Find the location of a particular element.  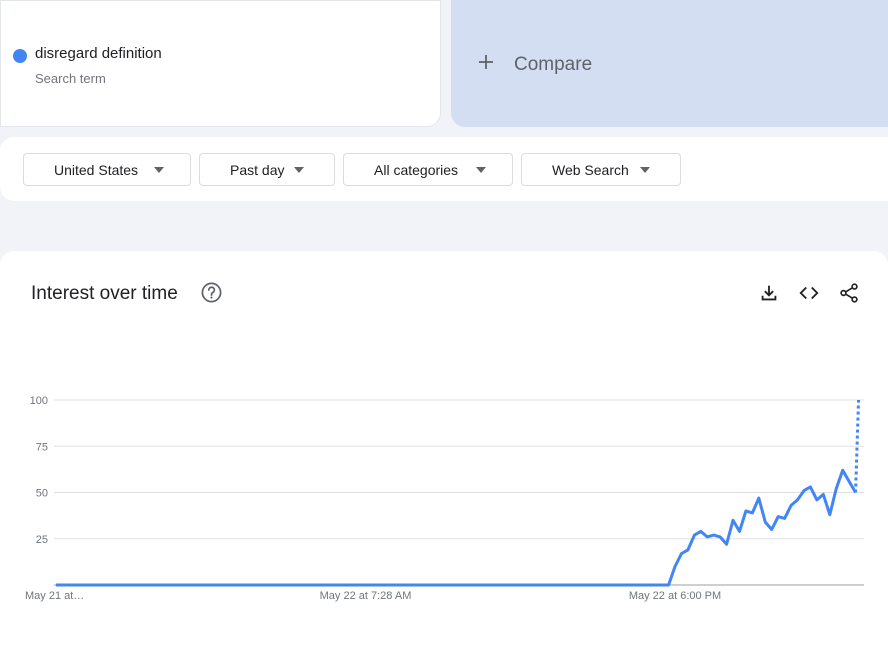

compare-button: Compare is located at coordinates (669, 63).